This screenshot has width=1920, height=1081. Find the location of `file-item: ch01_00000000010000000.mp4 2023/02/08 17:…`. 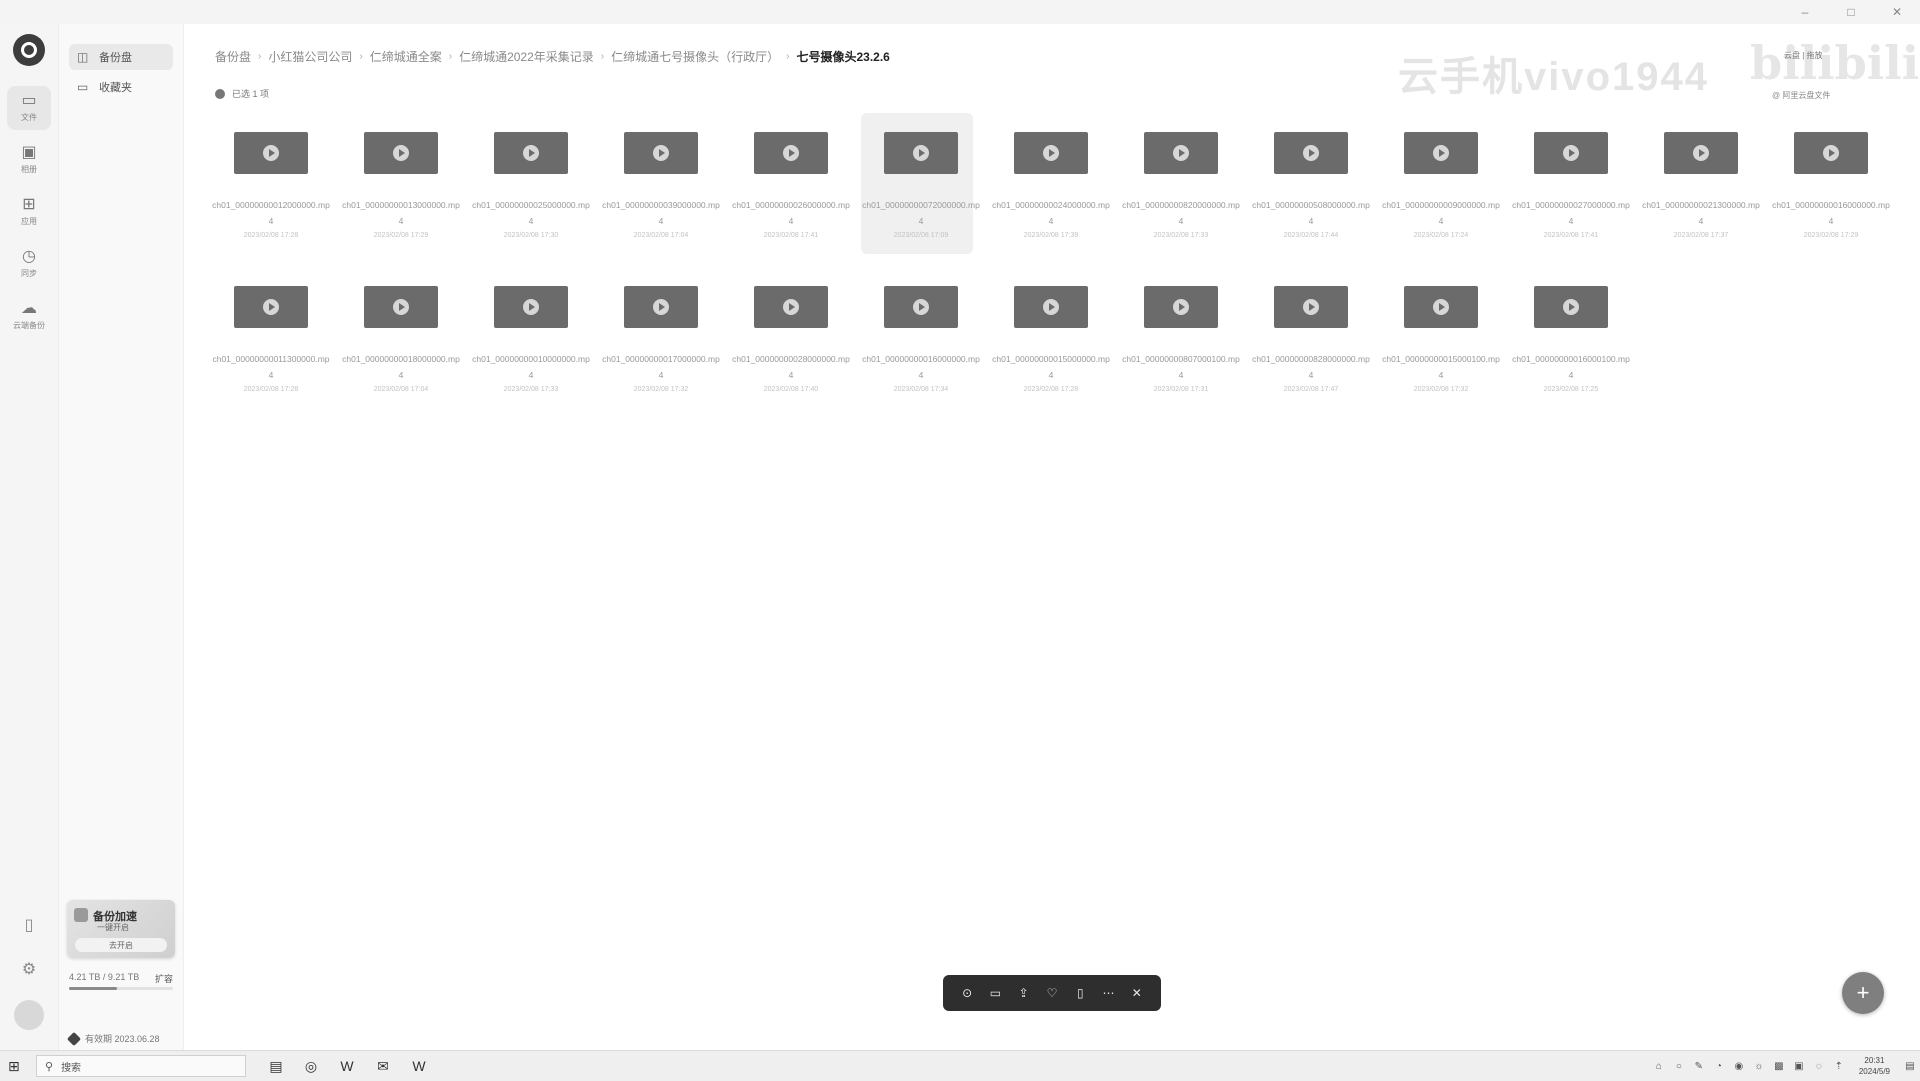

file-item: ch01_00000000010000000.mp4 2023/02/08 17:… is located at coordinates (530, 337).